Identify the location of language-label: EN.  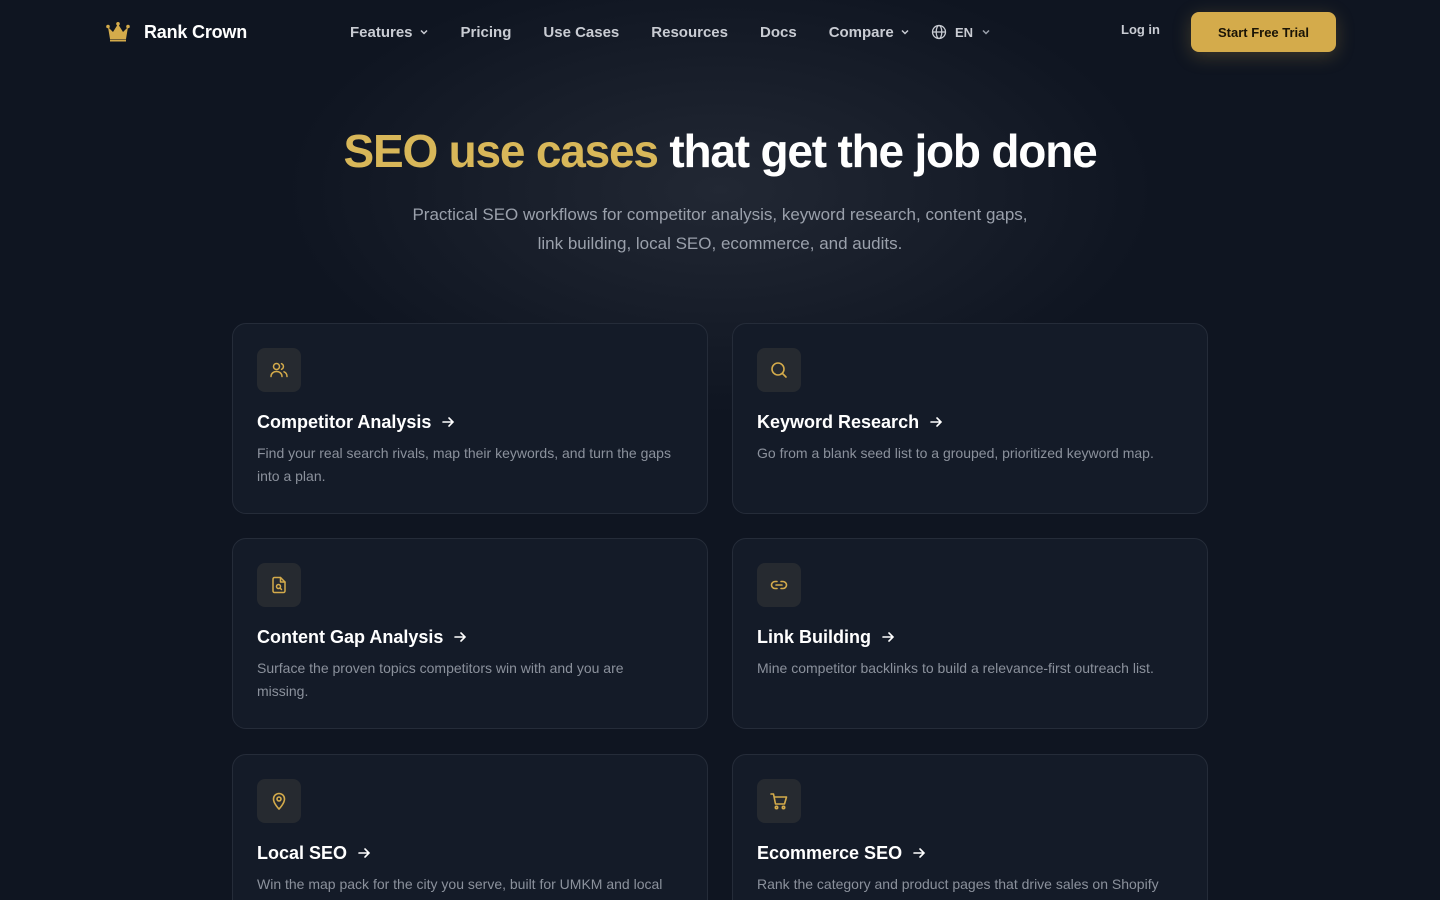
(964, 32).